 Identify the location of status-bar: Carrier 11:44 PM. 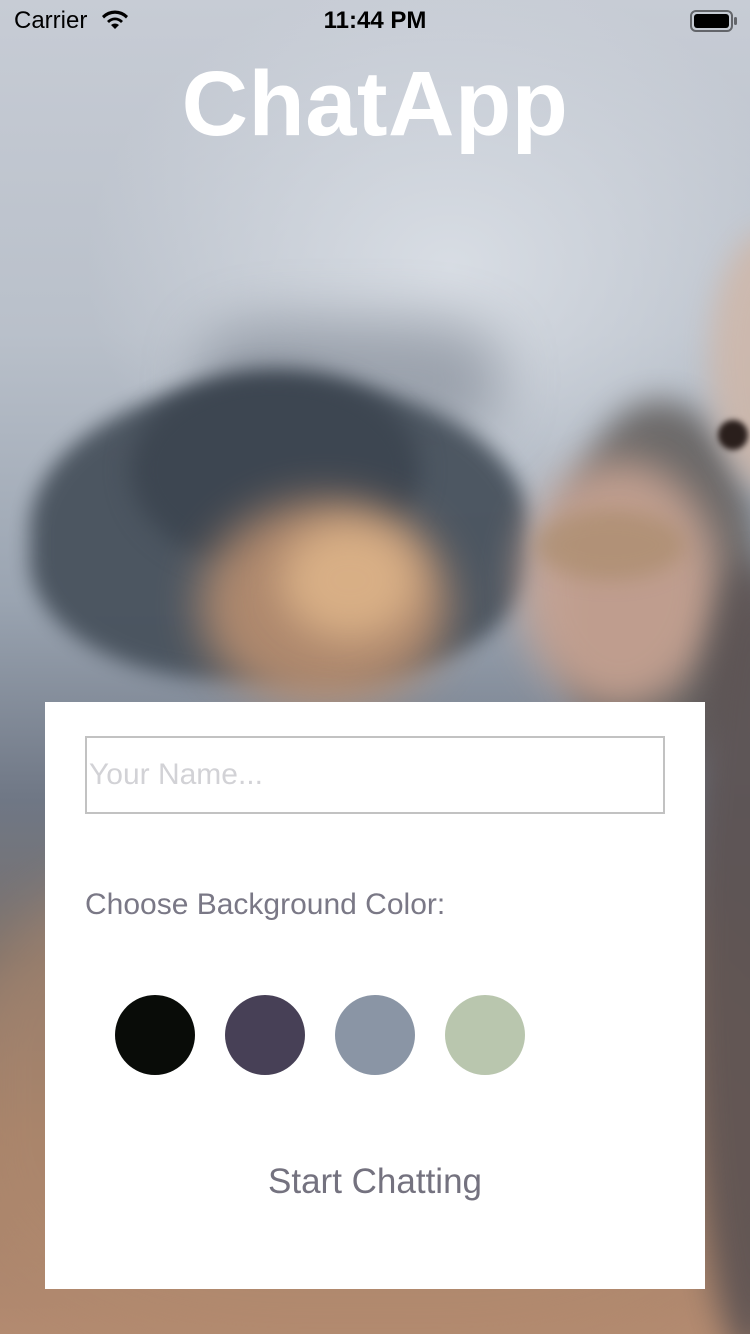
(375, 20).